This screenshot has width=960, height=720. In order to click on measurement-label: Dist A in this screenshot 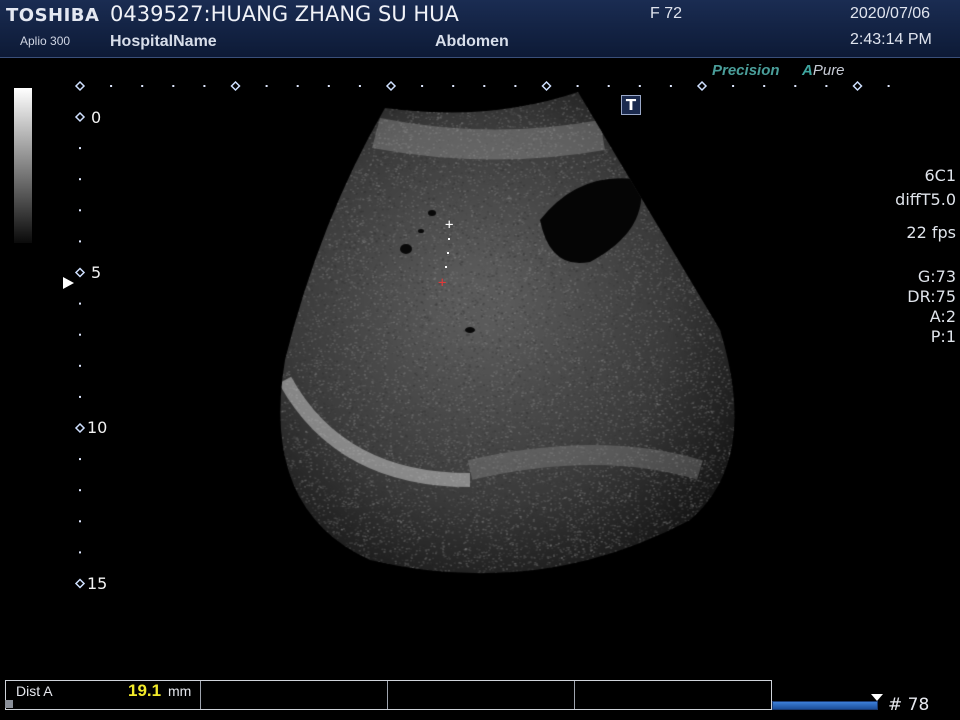, I will do `click(34, 691)`.